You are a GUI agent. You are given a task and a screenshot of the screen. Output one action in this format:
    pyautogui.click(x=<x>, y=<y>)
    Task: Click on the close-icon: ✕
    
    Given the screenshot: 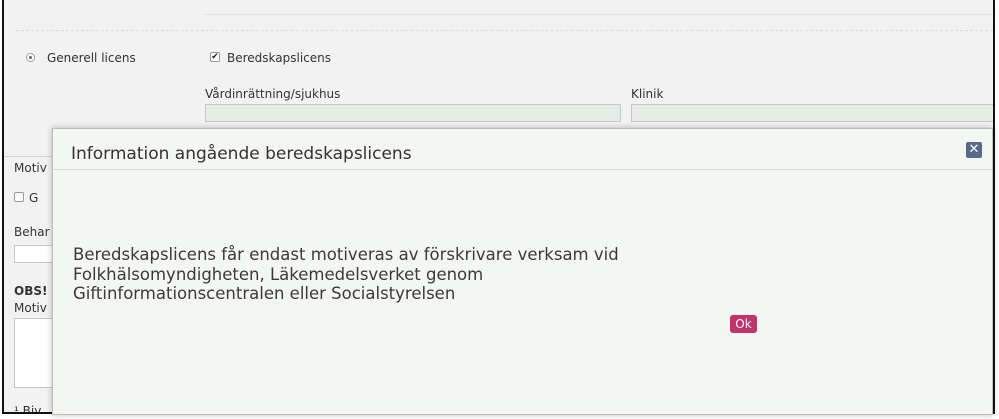 What is the action you would take?
    pyautogui.click(x=974, y=150)
    